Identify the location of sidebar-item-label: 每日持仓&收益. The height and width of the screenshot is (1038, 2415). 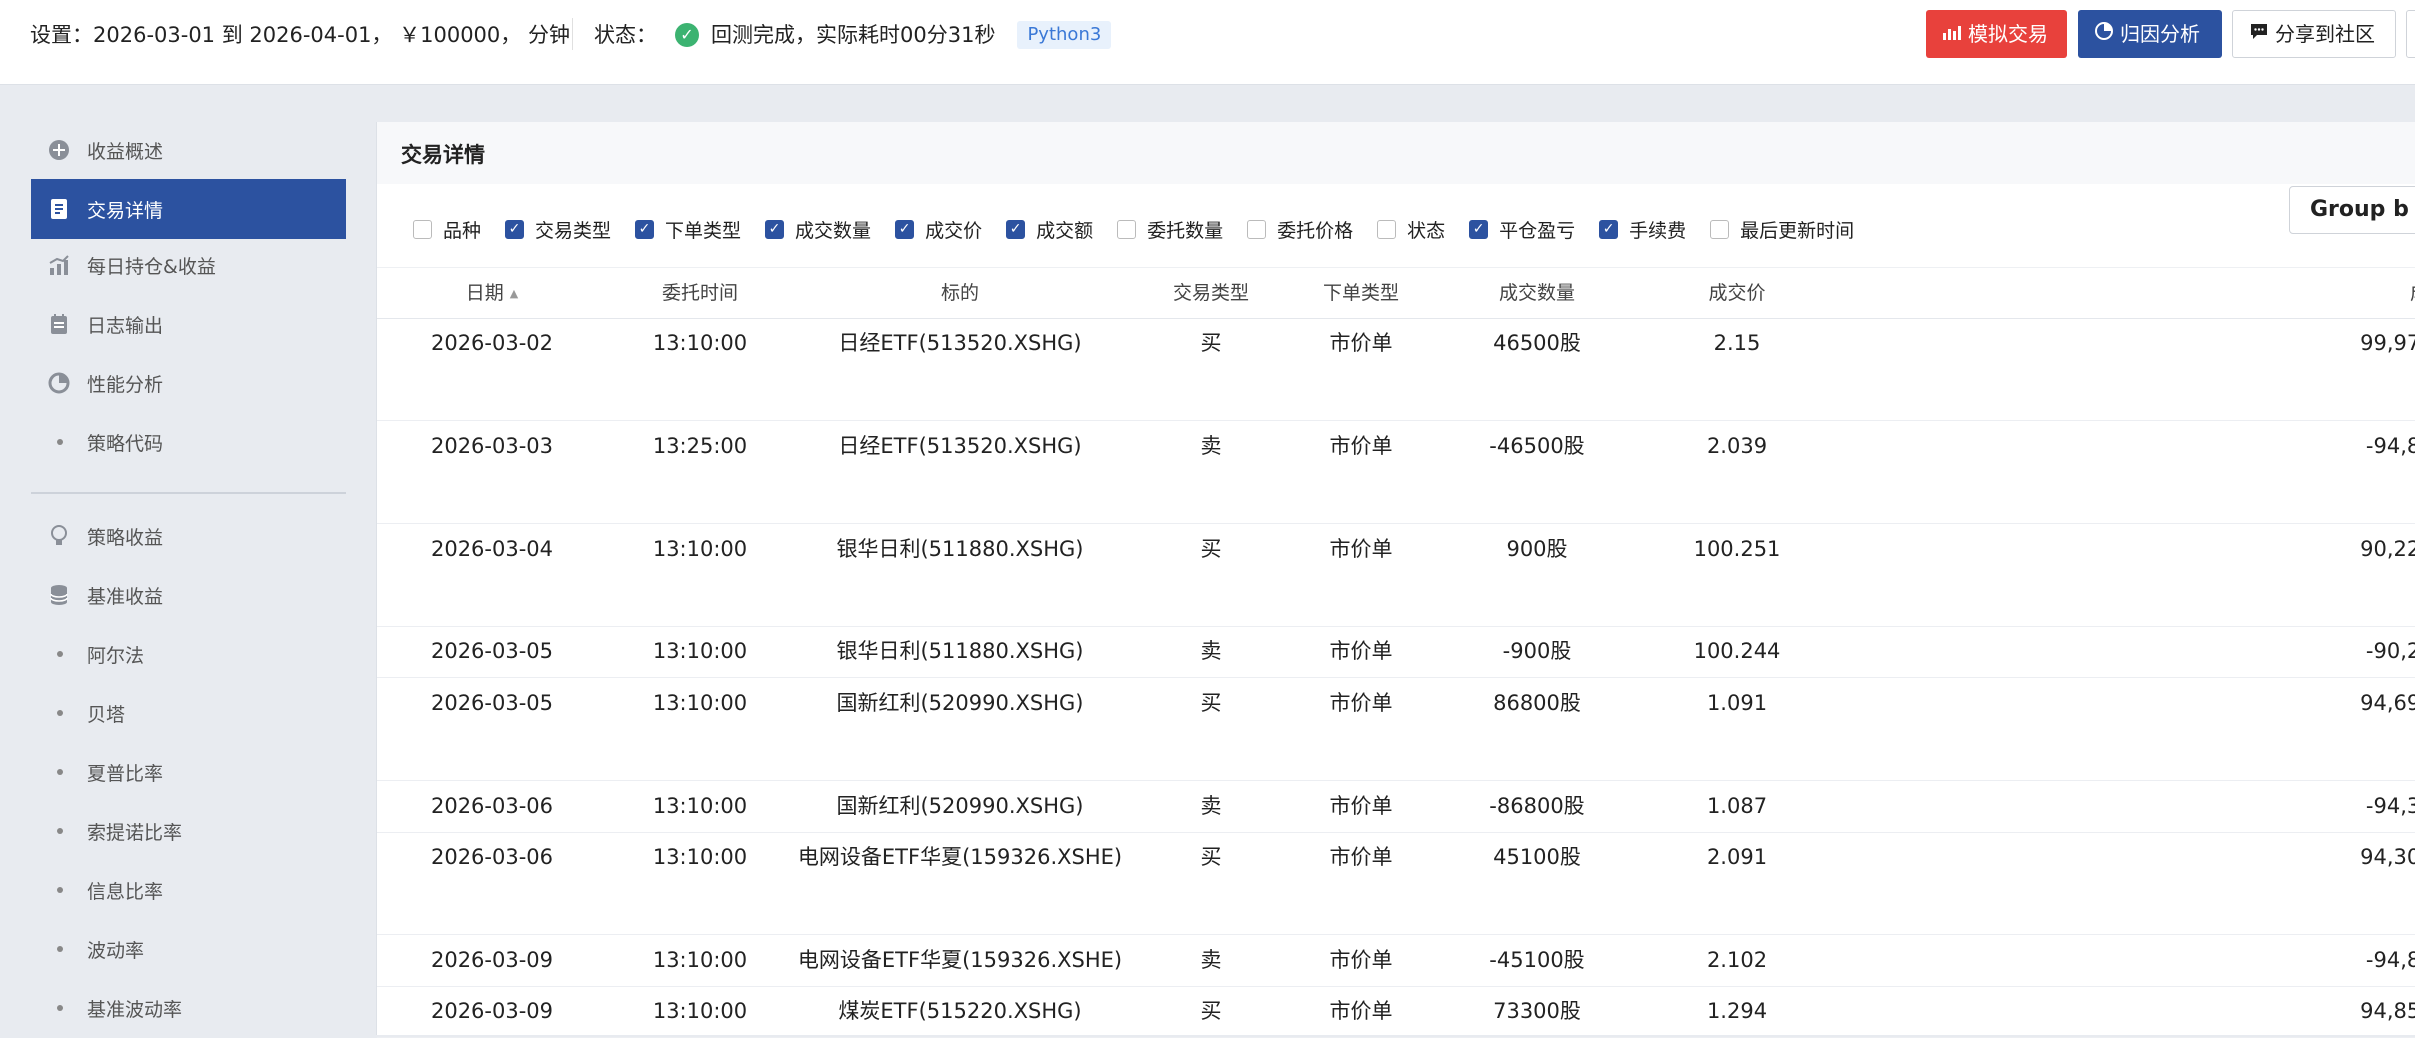
(151, 266).